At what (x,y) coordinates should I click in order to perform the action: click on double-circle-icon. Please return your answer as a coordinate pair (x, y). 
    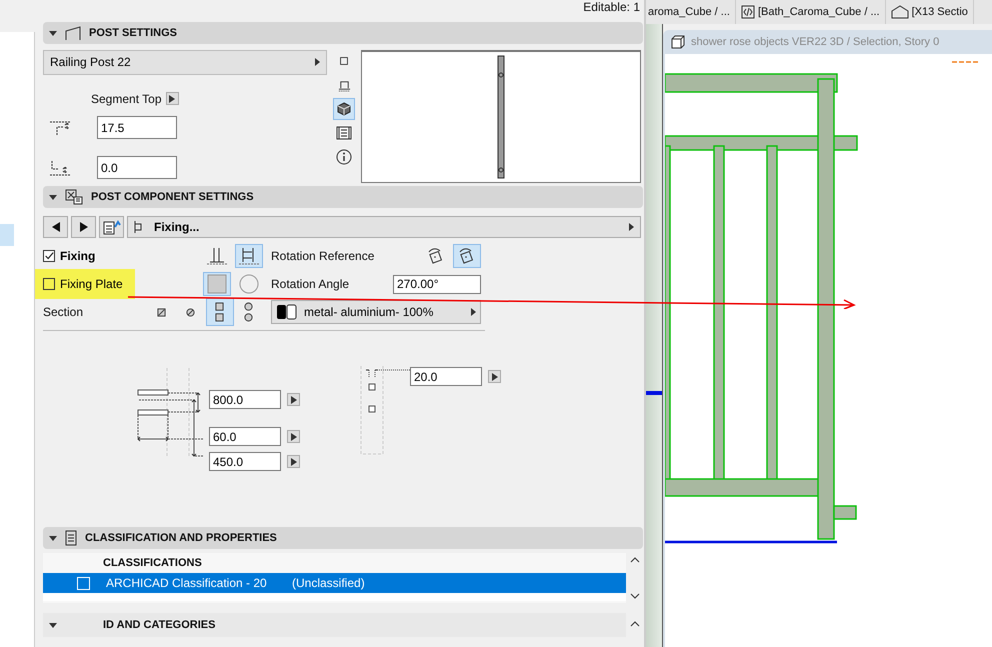
    Looking at the image, I should click on (249, 312).